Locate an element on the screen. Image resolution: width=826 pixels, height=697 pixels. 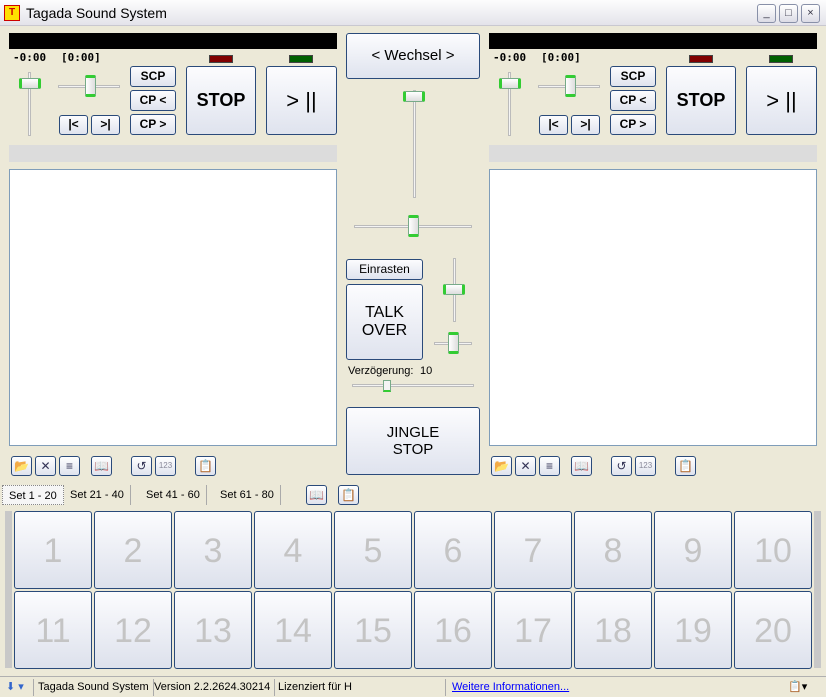
jingle-button: 20 is located at coordinates (773, 630).